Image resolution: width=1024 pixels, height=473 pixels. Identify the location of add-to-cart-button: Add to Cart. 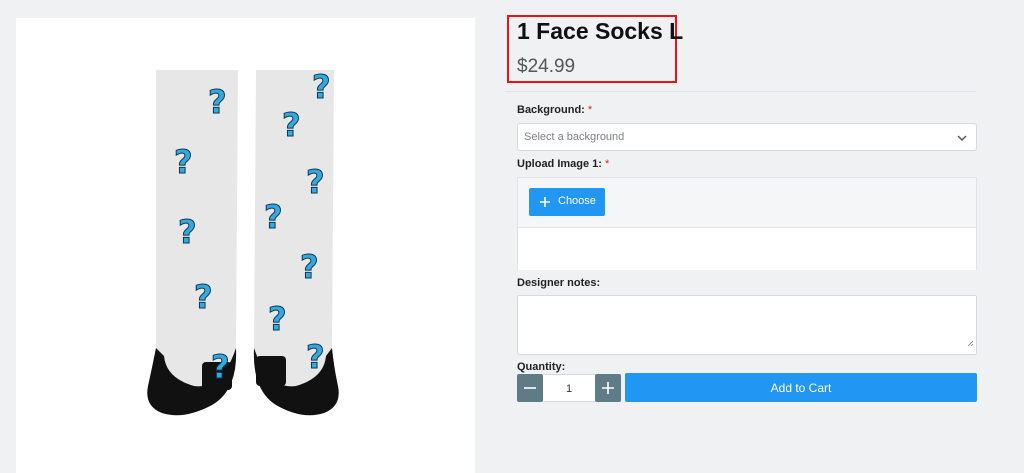
(801, 387).